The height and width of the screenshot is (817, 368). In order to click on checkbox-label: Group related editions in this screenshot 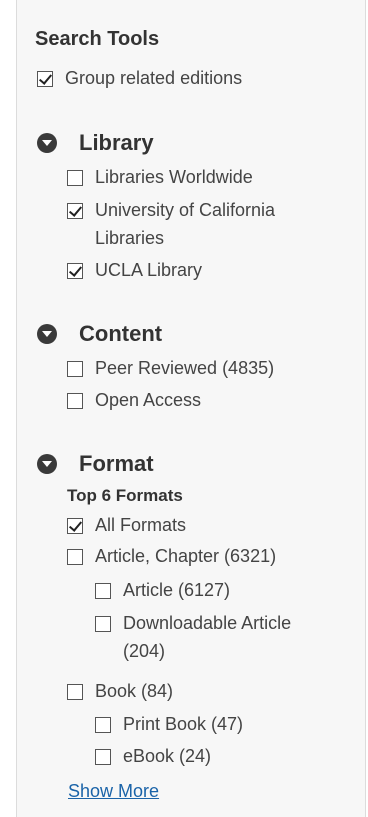, I will do `click(154, 78)`.